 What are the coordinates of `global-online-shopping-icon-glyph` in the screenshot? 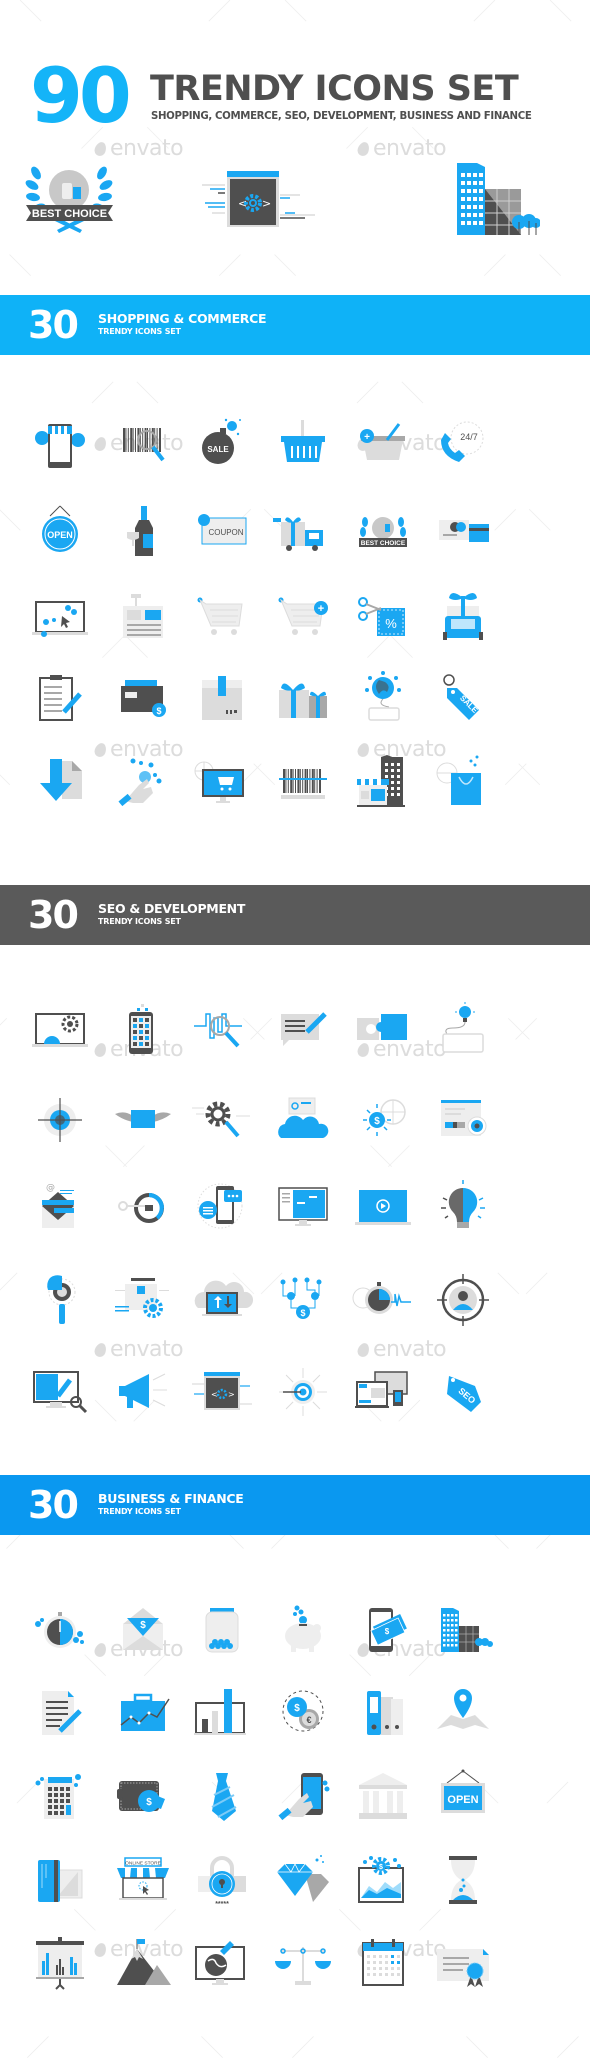 It's located at (383, 696).